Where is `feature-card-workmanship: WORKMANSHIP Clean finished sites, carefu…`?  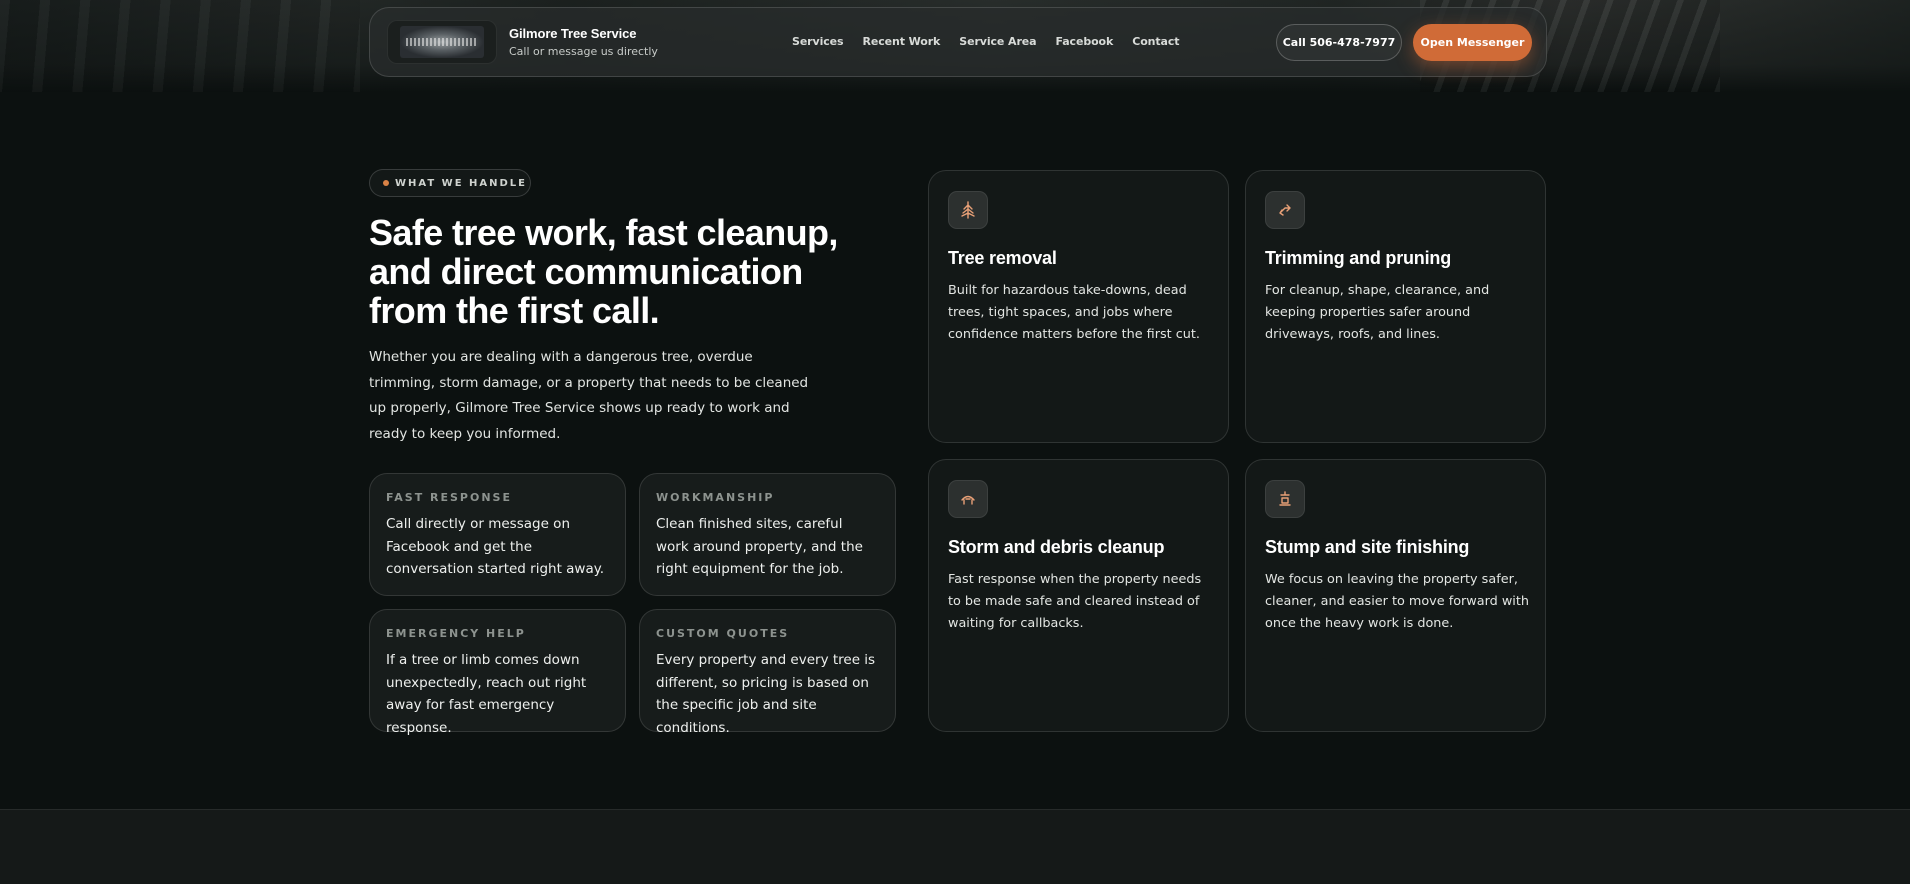
feature-card-workmanship: WORKMANSHIP Clean finished sites, carefu… is located at coordinates (767, 534).